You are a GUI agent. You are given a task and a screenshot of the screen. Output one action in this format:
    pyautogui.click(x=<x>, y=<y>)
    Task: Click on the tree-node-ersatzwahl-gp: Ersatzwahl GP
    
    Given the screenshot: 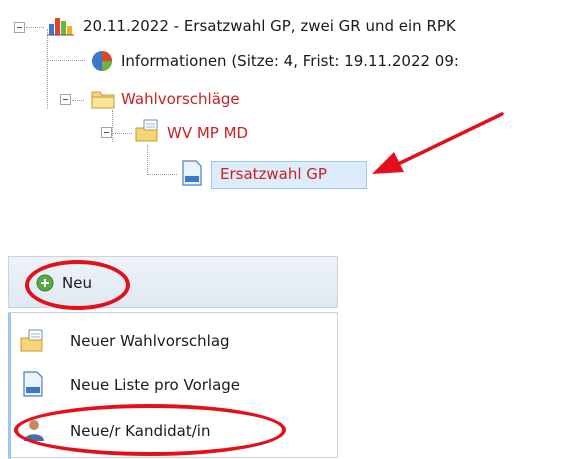 What is the action you would take?
    pyautogui.click(x=273, y=174)
    